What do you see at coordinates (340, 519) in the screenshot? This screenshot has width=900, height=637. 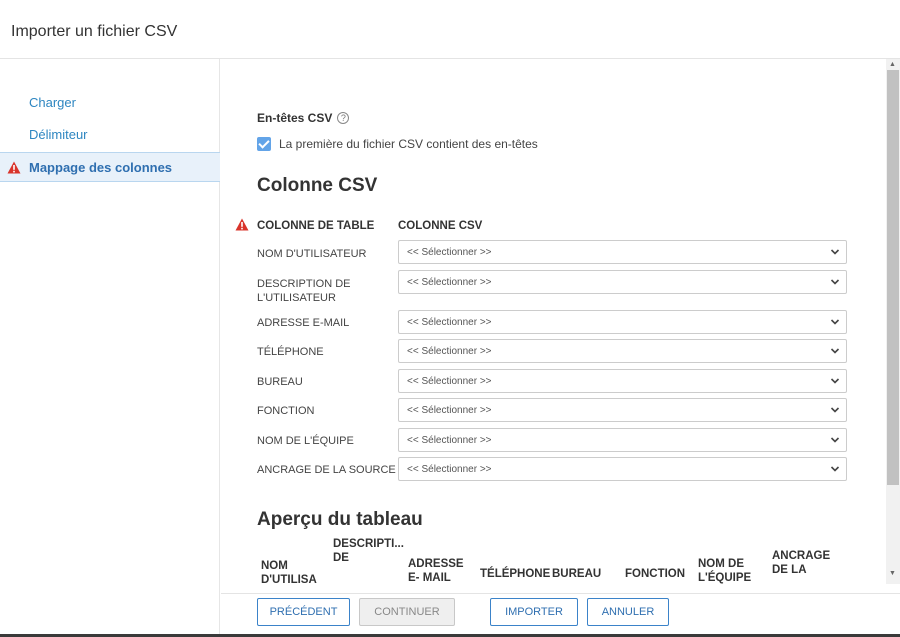 I see `preview-title: Aperçu du tableau` at bounding box center [340, 519].